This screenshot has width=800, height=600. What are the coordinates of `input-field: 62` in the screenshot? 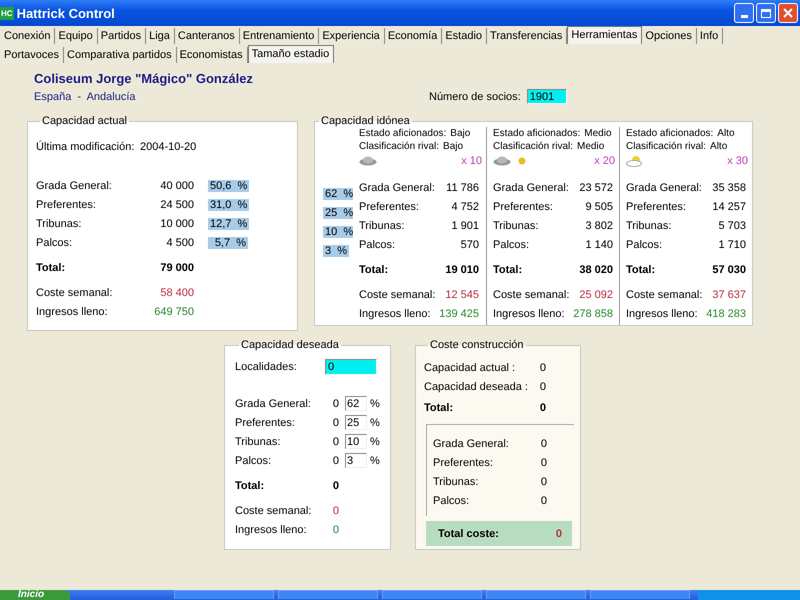 It's located at (356, 403).